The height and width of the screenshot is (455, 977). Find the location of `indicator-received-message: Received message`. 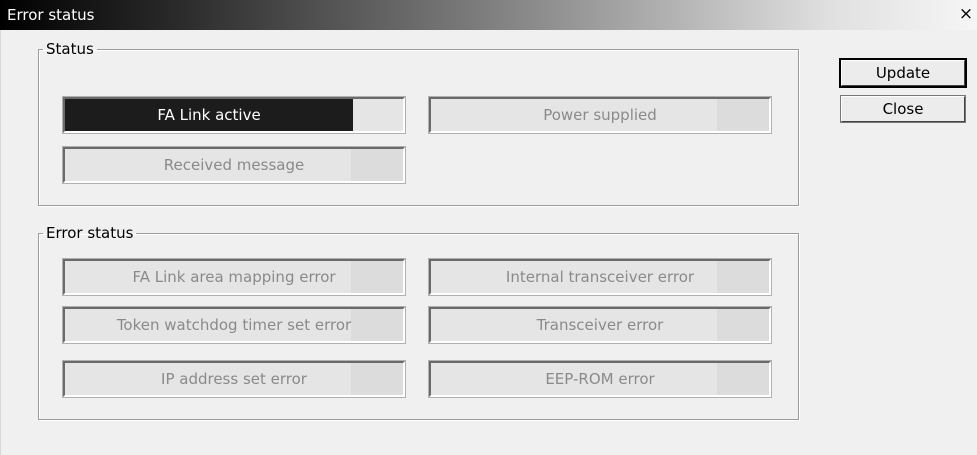

indicator-received-message: Received message is located at coordinates (234, 165).